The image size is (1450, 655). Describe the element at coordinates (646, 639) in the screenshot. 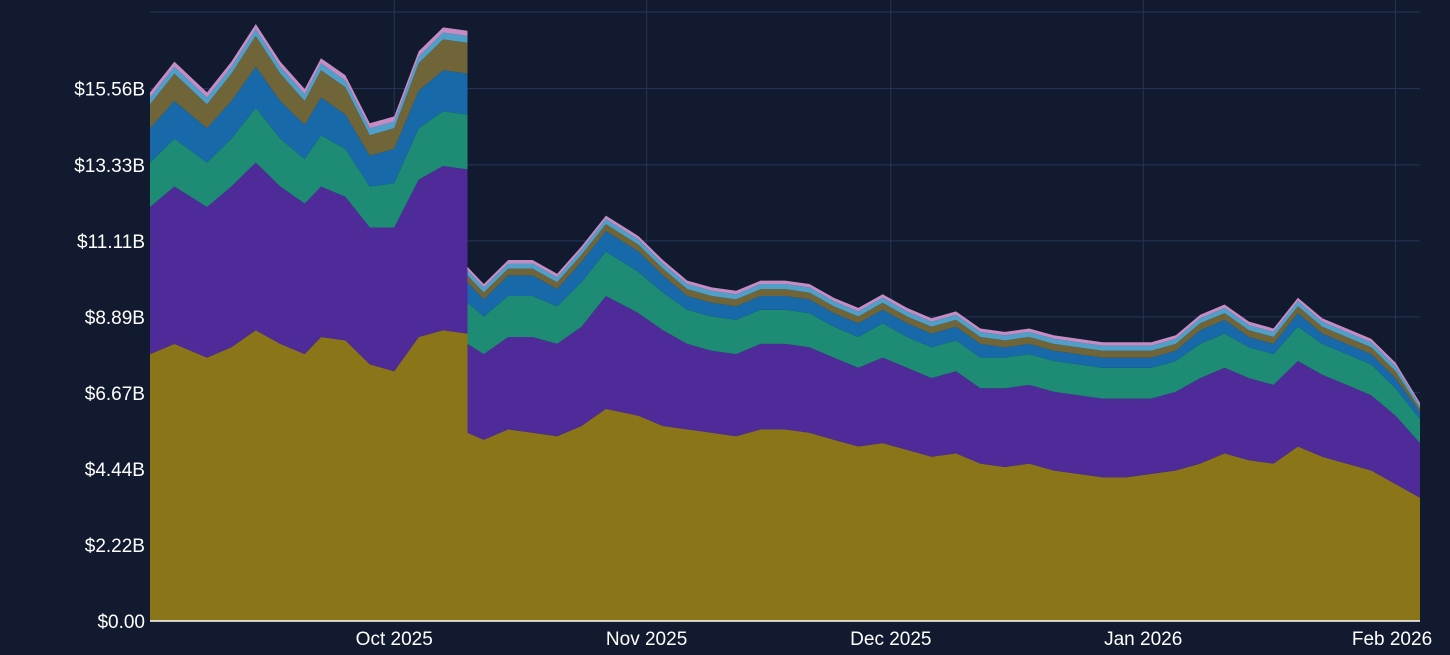

I see `x-tick-label: Nov 2025` at that location.